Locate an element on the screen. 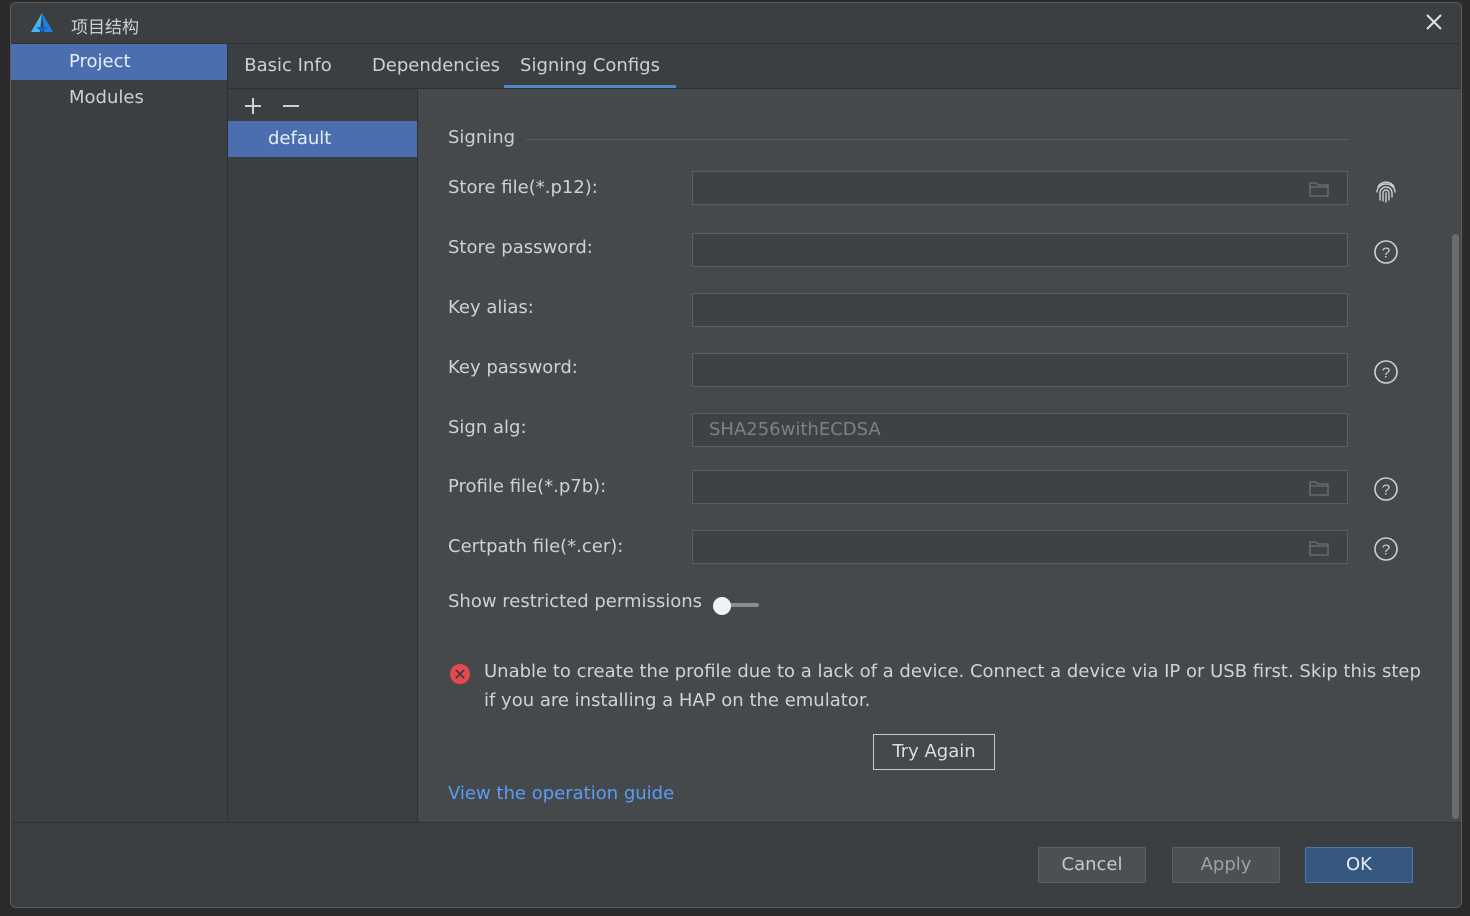  tab-dependencies: Dependencies is located at coordinates (436, 66).